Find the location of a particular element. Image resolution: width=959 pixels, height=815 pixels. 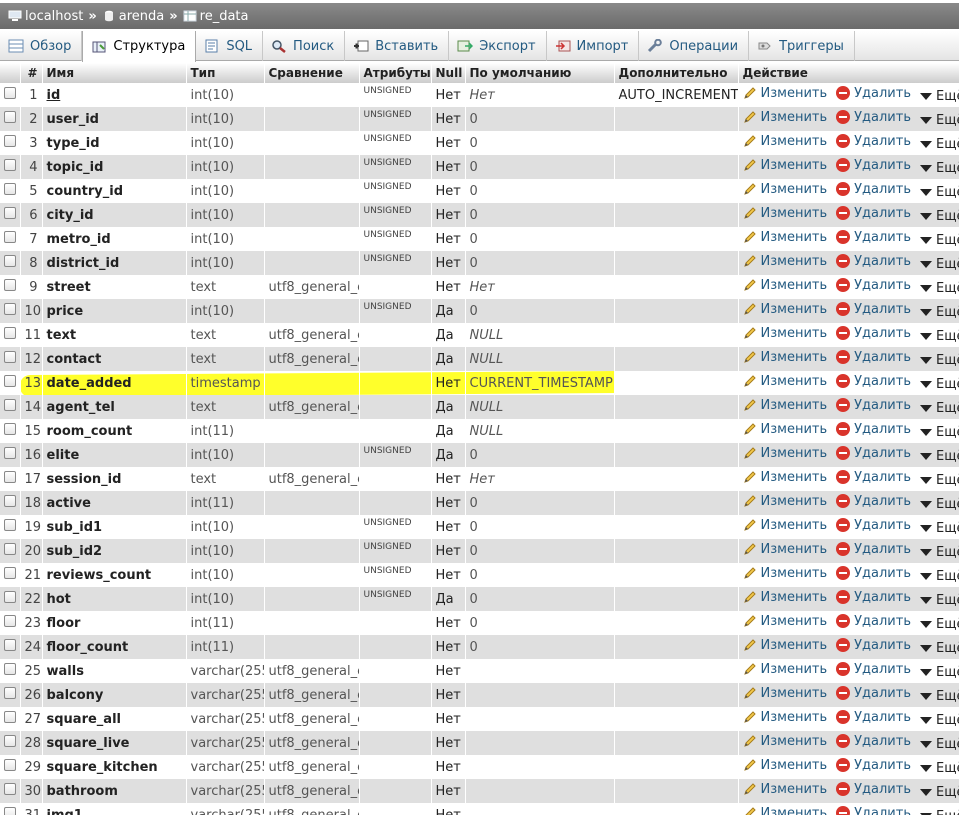

column-header: # is located at coordinates (31, 73).